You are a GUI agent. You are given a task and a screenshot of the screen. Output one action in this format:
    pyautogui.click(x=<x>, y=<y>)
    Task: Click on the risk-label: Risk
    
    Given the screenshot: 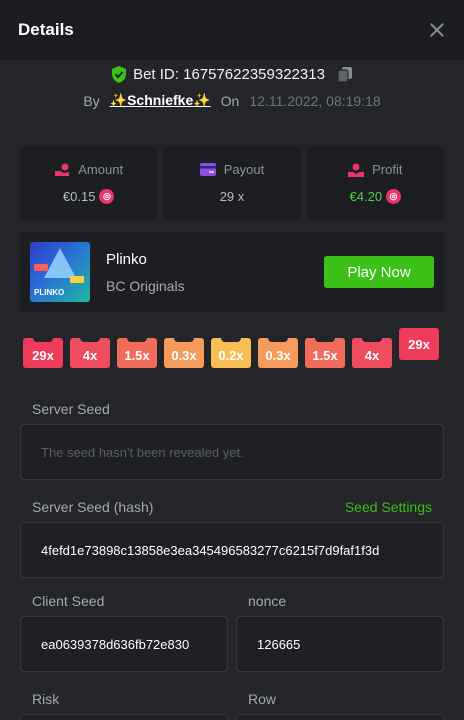 What is the action you would take?
    pyautogui.click(x=46, y=699)
    